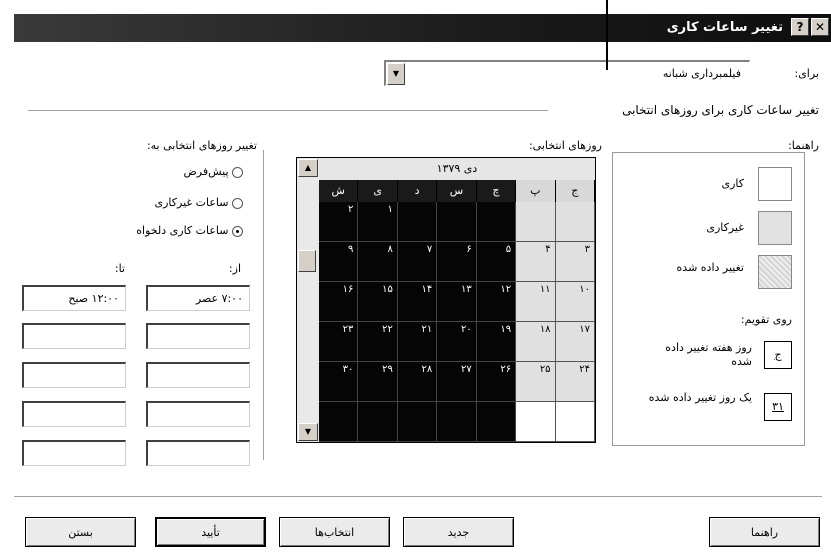  I want to click on scroll-down-icon: ▼, so click(308, 432).